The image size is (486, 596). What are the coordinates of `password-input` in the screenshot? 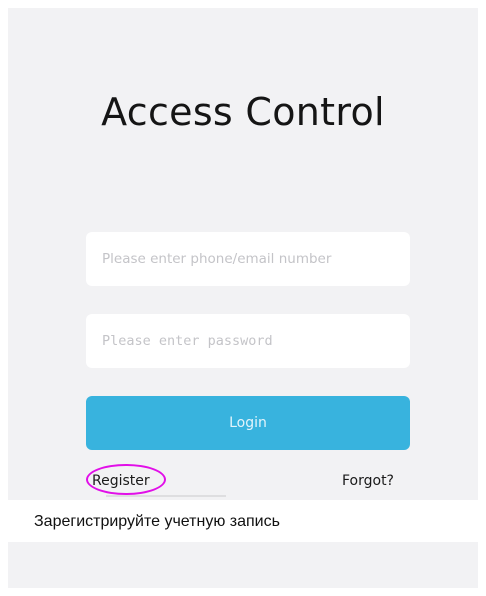 It's located at (248, 341).